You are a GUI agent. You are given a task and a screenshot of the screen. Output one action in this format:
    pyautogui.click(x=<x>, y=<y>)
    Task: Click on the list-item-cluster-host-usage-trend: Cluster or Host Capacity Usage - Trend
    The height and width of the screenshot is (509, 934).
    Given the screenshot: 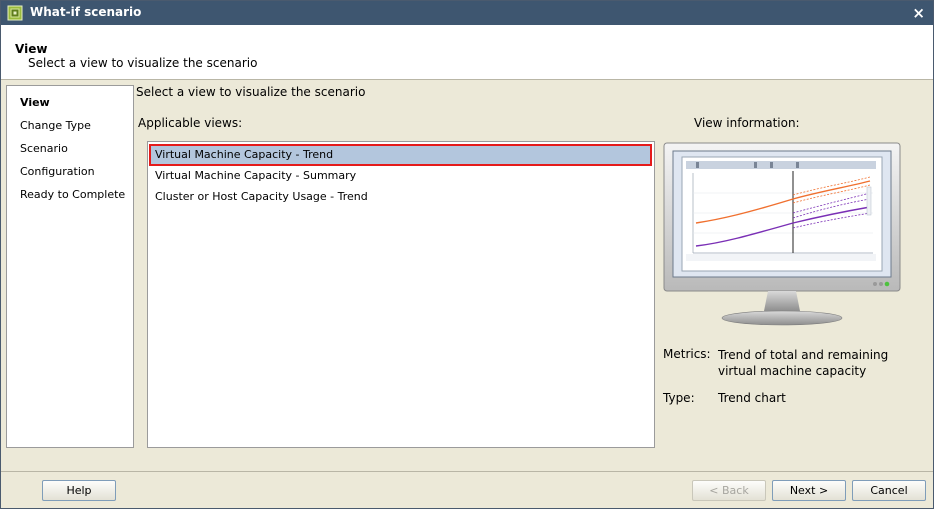 What is the action you would take?
    pyautogui.click(x=400, y=197)
    